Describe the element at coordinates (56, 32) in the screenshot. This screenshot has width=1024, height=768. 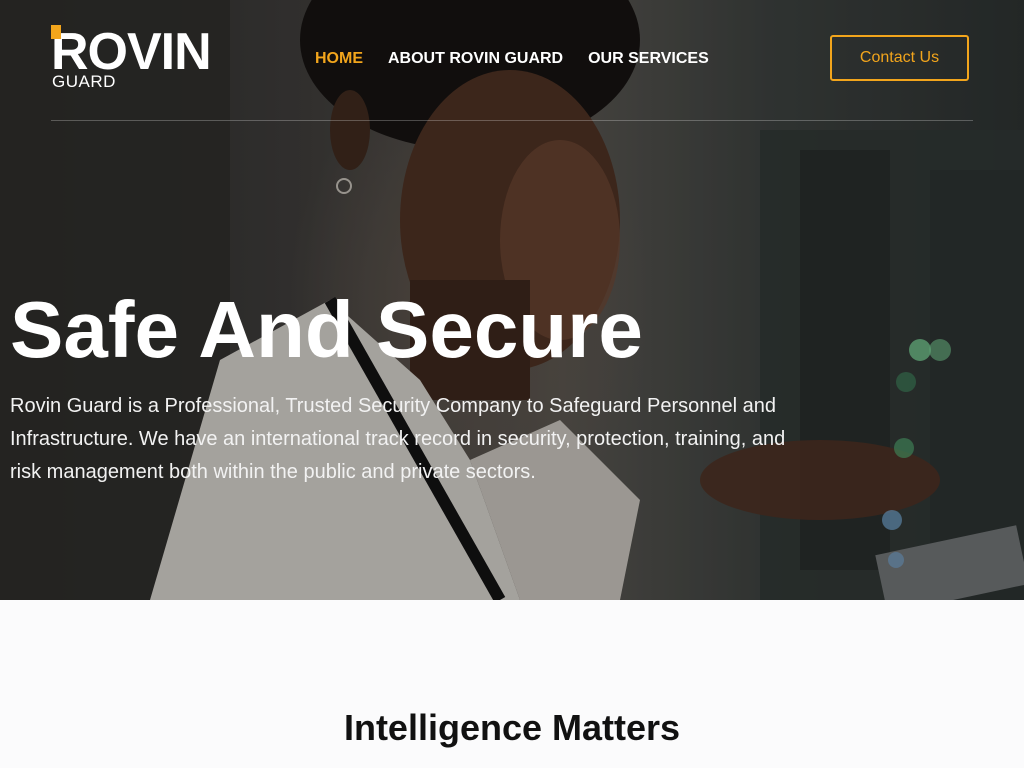
I see `logo-accent-bar` at that location.